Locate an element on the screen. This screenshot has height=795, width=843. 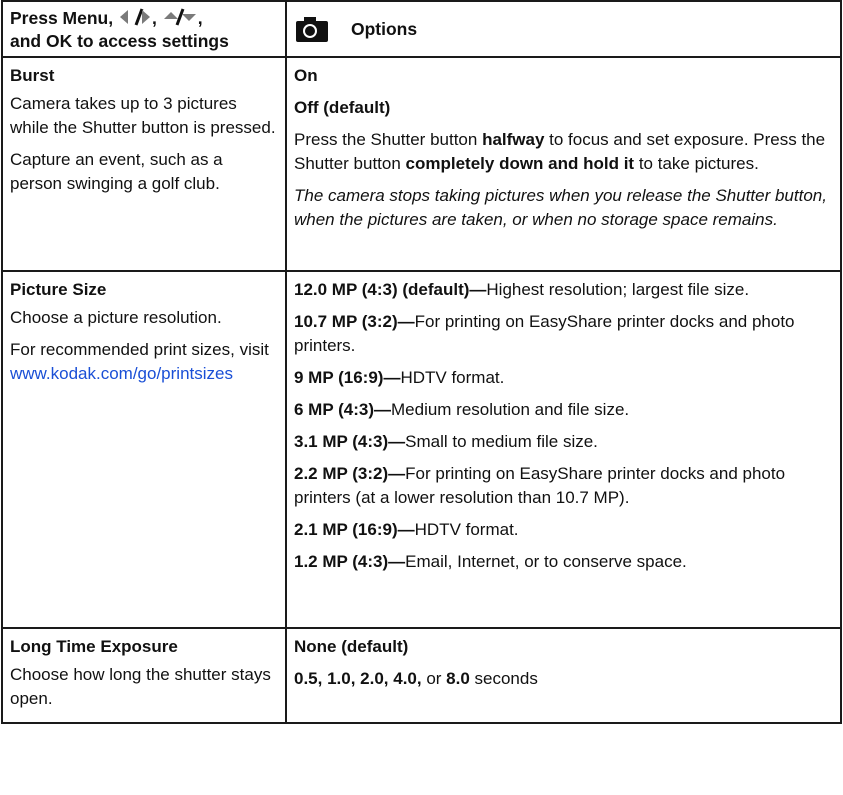
burst-instr-b: halfway is located at coordinates (513, 139).